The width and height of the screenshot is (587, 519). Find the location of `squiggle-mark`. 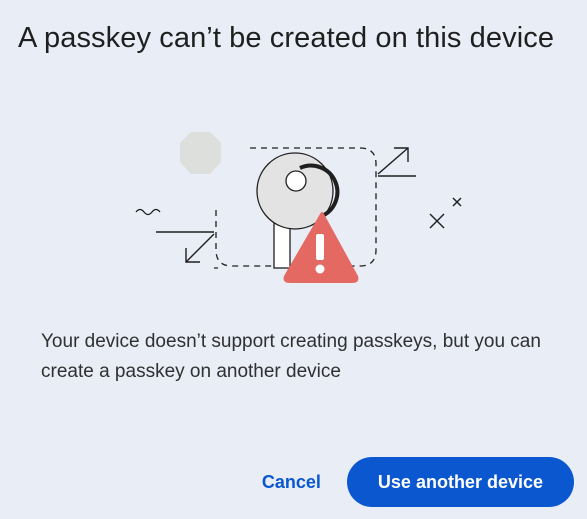

squiggle-mark is located at coordinates (148, 212).